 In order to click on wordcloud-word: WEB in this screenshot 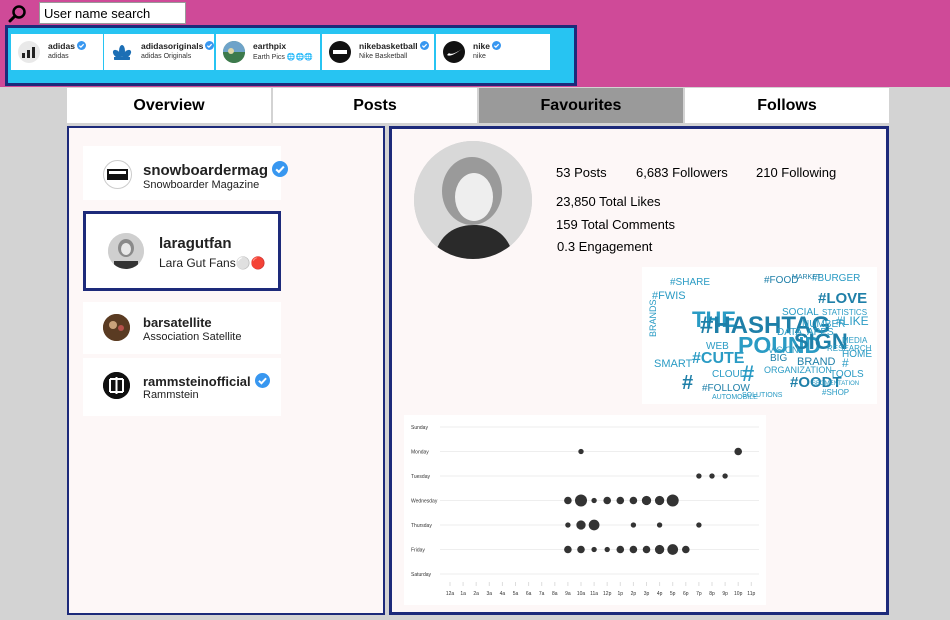, I will do `click(717, 346)`.